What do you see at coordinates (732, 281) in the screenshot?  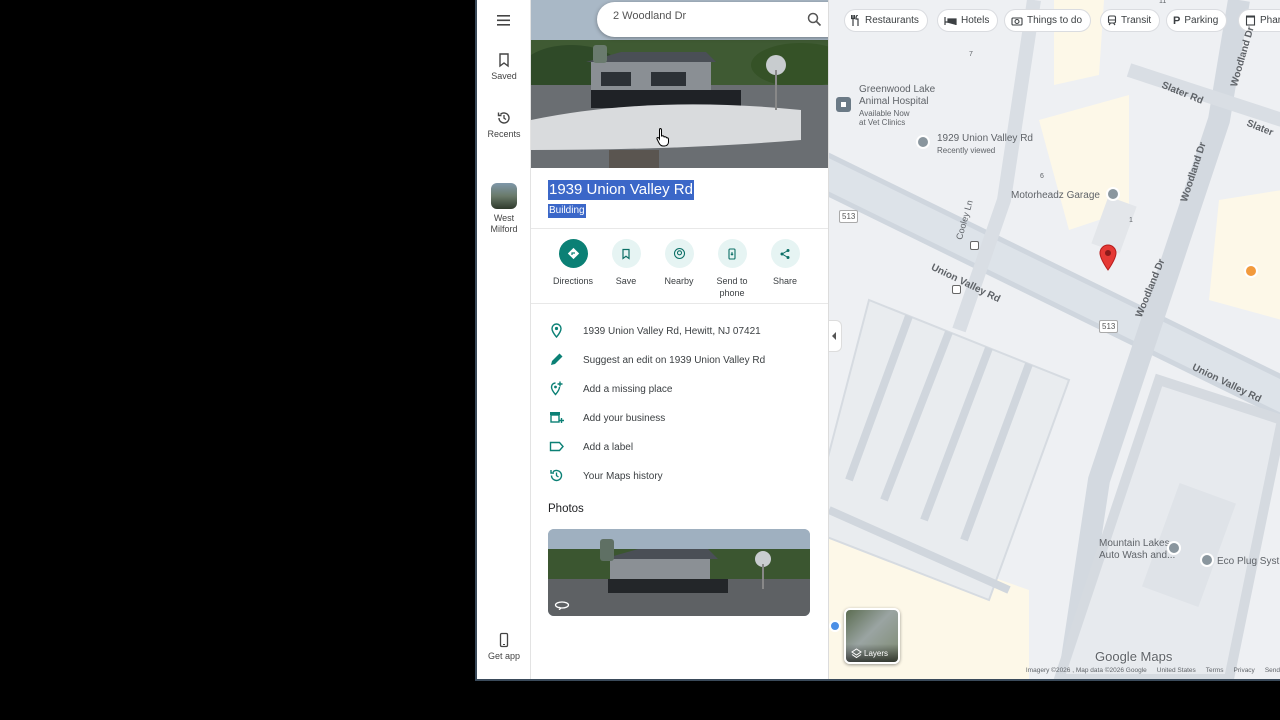 I see `send-to-phone-label-1: Send to` at bounding box center [732, 281].